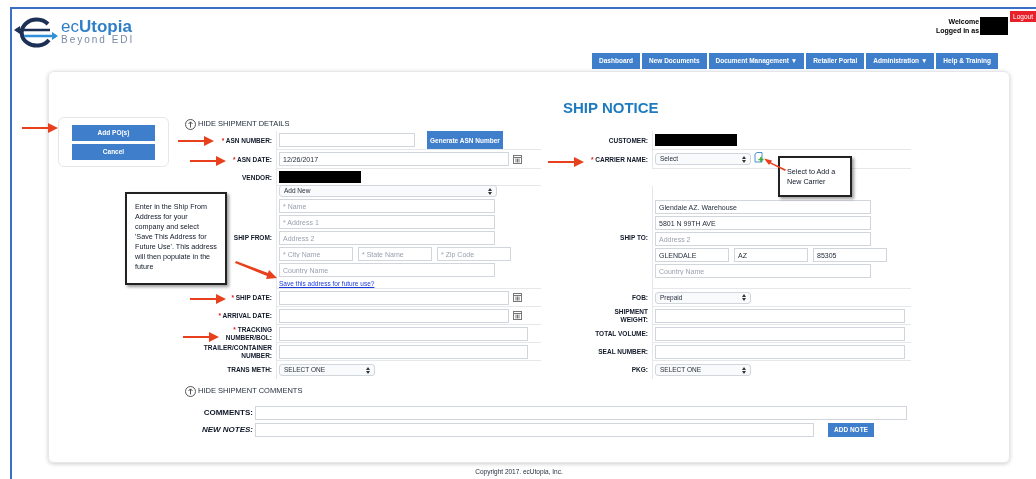 The height and width of the screenshot is (479, 1036). Describe the element at coordinates (759, 157) in the screenshot. I see `add-document-icon` at that location.